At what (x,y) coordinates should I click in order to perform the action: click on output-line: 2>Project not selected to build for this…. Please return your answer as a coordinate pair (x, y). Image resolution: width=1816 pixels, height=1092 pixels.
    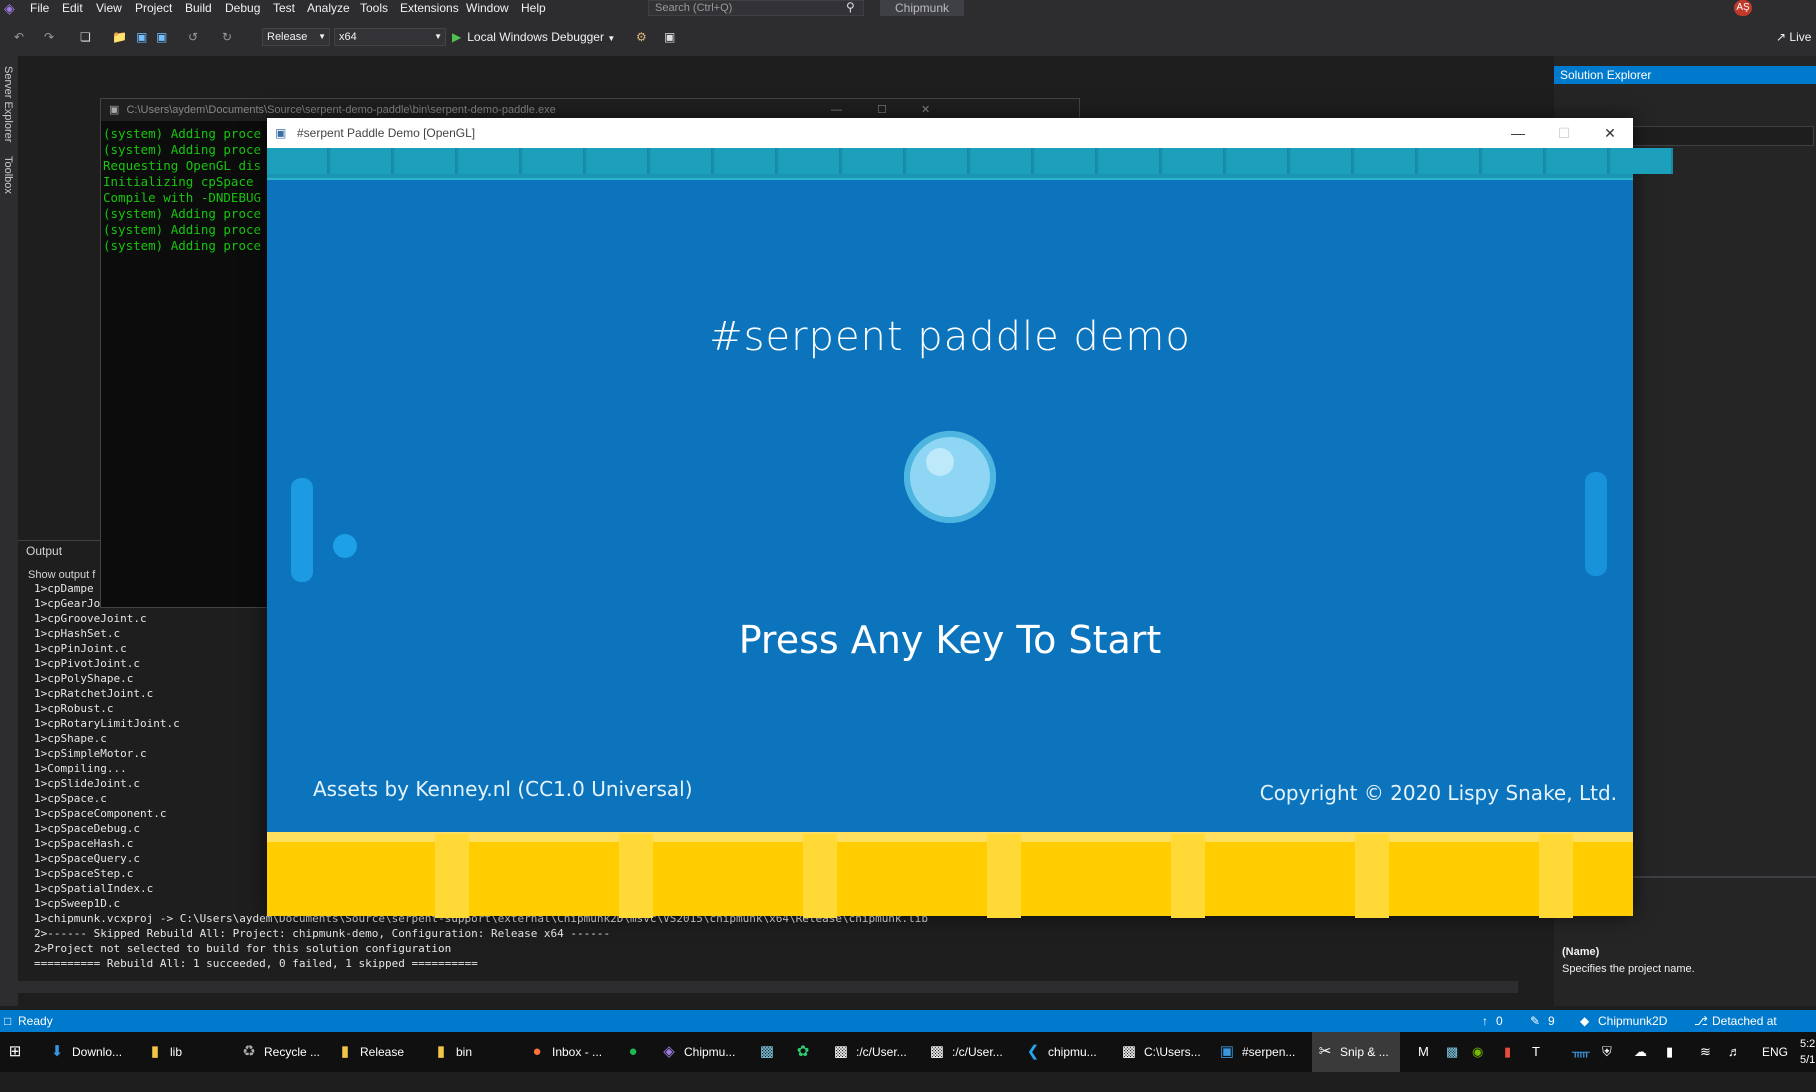
    Looking at the image, I should click on (243, 948).